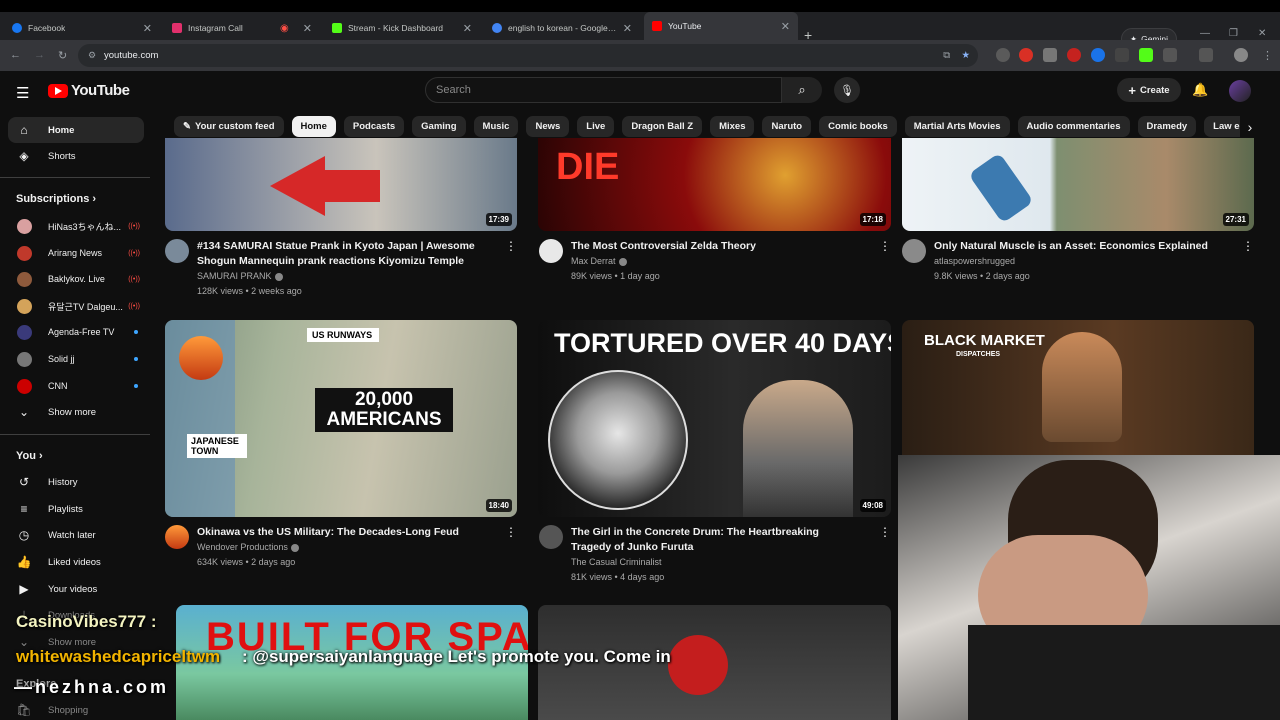  What do you see at coordinates (1073, 126) in the screenshot?
I see `chip-audio-commentaries: Audio commentaries` at bounding box center [1073, 126].